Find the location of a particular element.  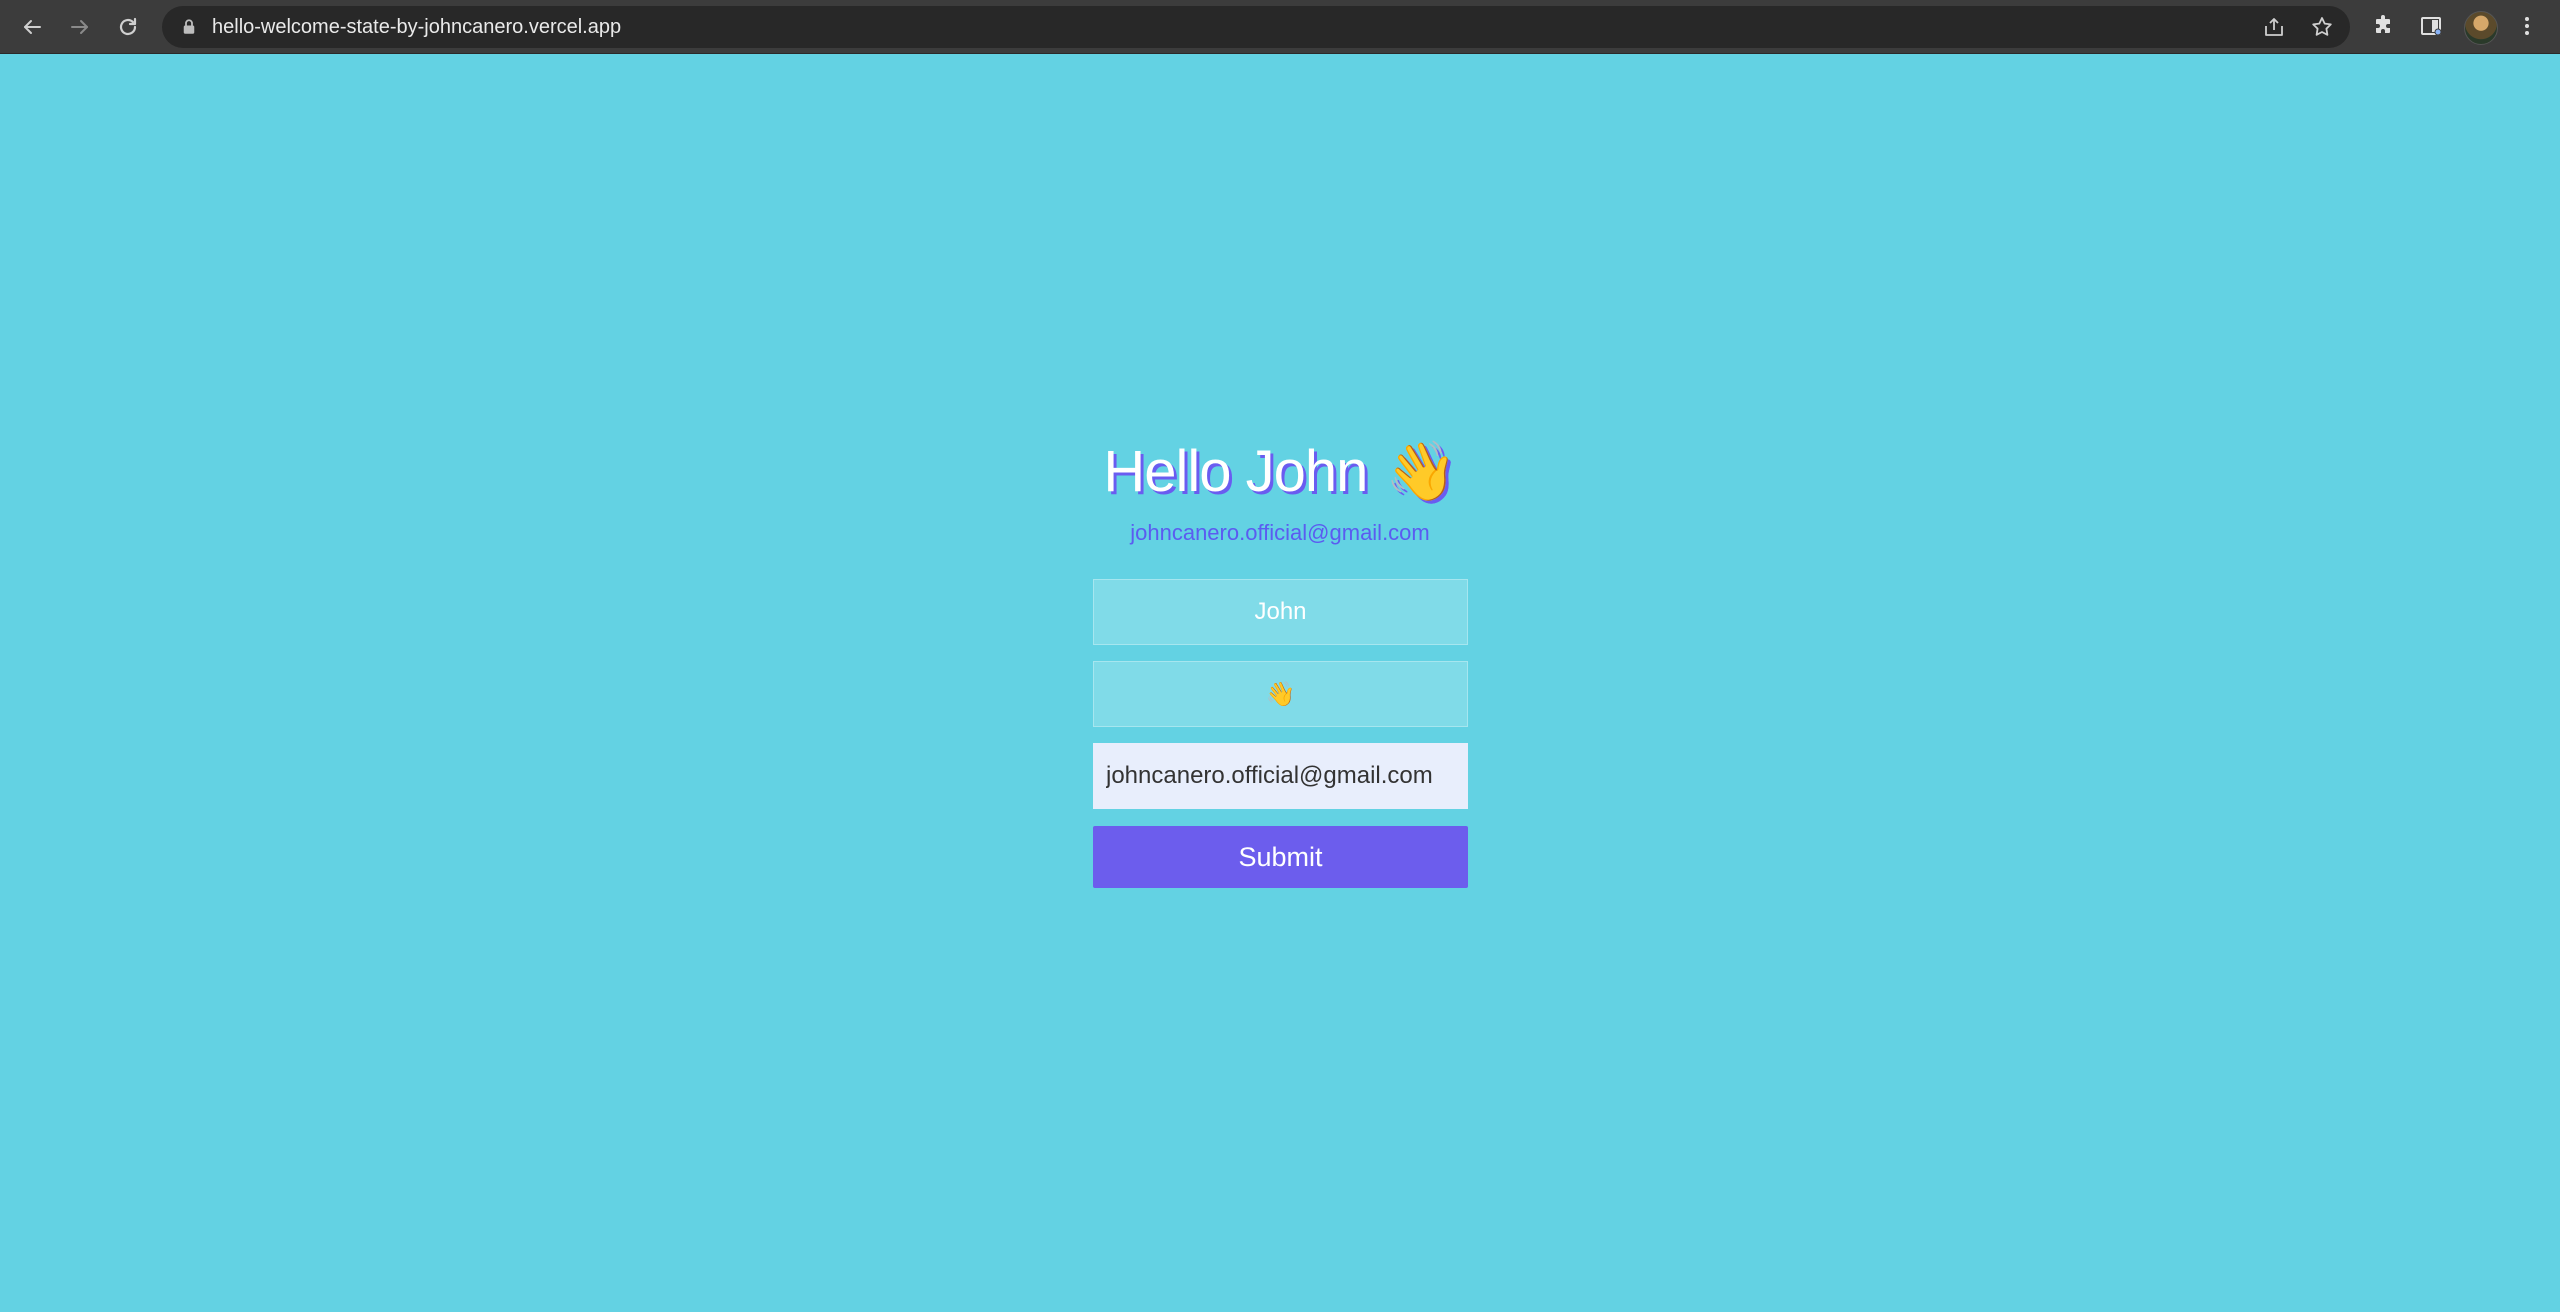

star-icon is located at coordinates (2322, 27).